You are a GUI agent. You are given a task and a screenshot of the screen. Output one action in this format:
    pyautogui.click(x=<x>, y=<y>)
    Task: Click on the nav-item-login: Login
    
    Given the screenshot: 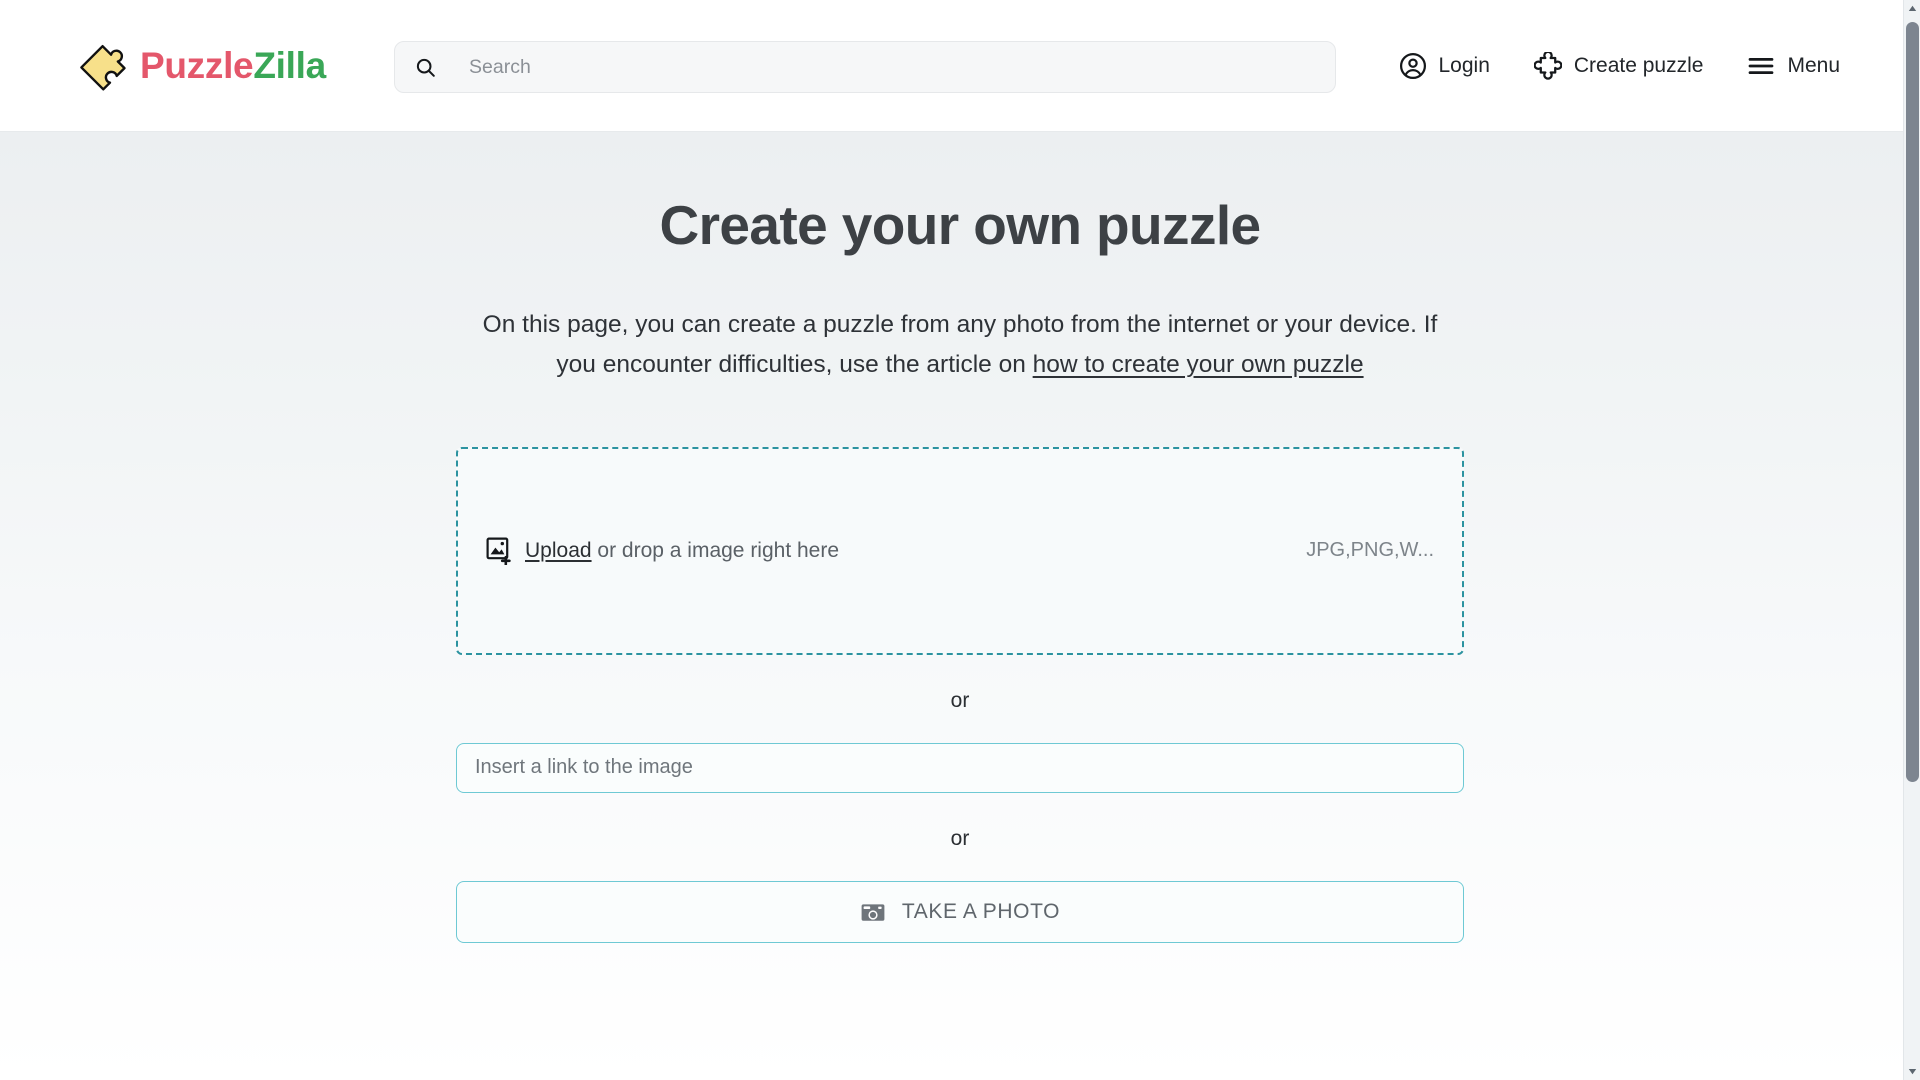 What is the action you would take?
    pyautogui.click(x=1444, y=66)
    